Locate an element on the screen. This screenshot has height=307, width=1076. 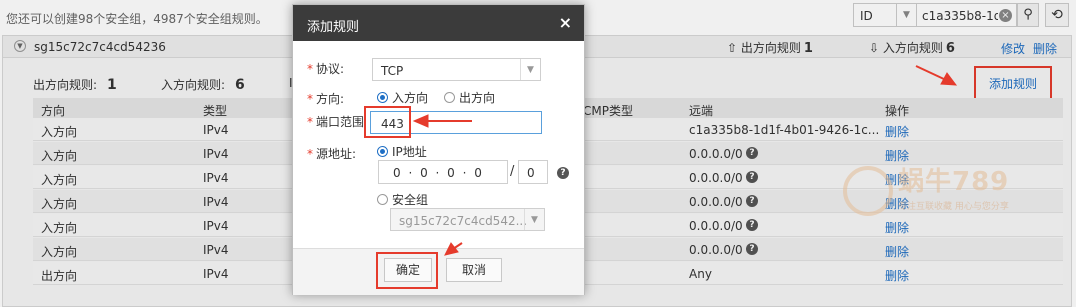
source-label-text: 源地址: is located at coordinates (336, 154).